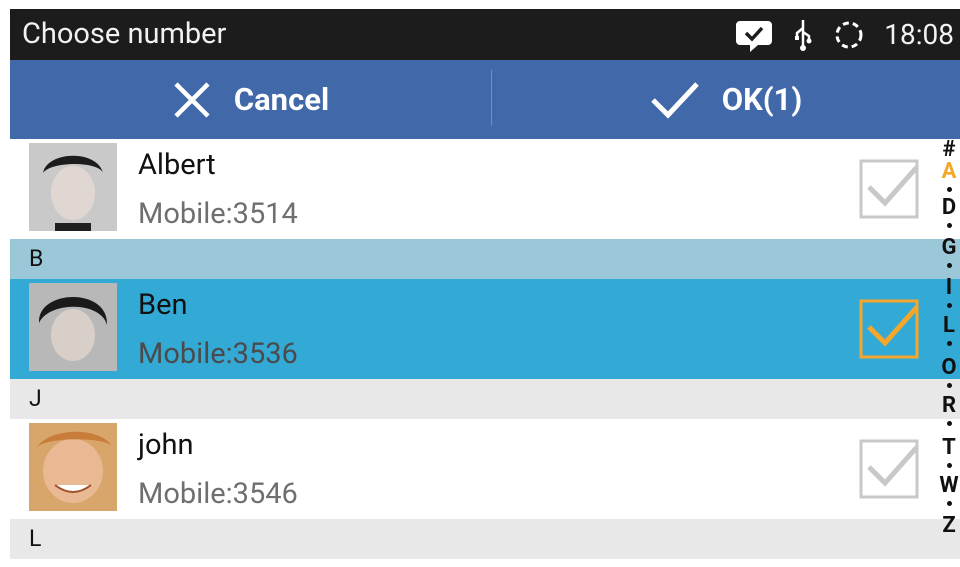 Image resolution: width=960 pixels, height=567 pixels. I want to click on index-item: T, so click(949, 448).